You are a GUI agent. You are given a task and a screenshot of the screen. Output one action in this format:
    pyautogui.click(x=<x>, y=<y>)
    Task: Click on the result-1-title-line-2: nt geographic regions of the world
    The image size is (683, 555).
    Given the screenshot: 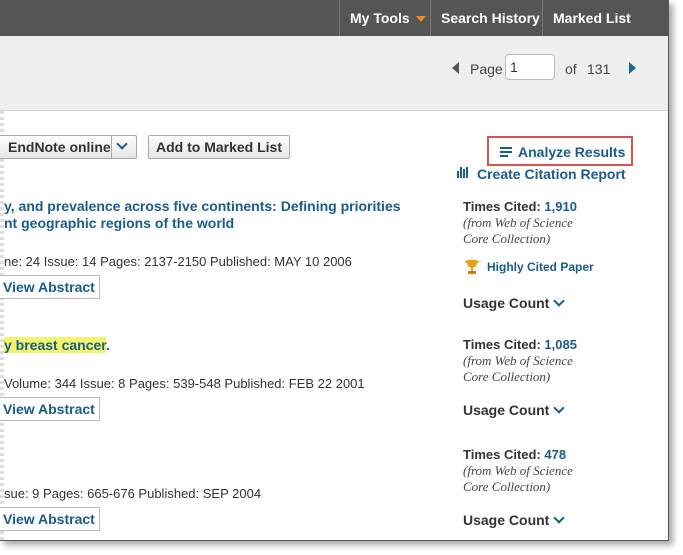 What is the action you would take?
    pyautogui.click(x=119, y=223)
    